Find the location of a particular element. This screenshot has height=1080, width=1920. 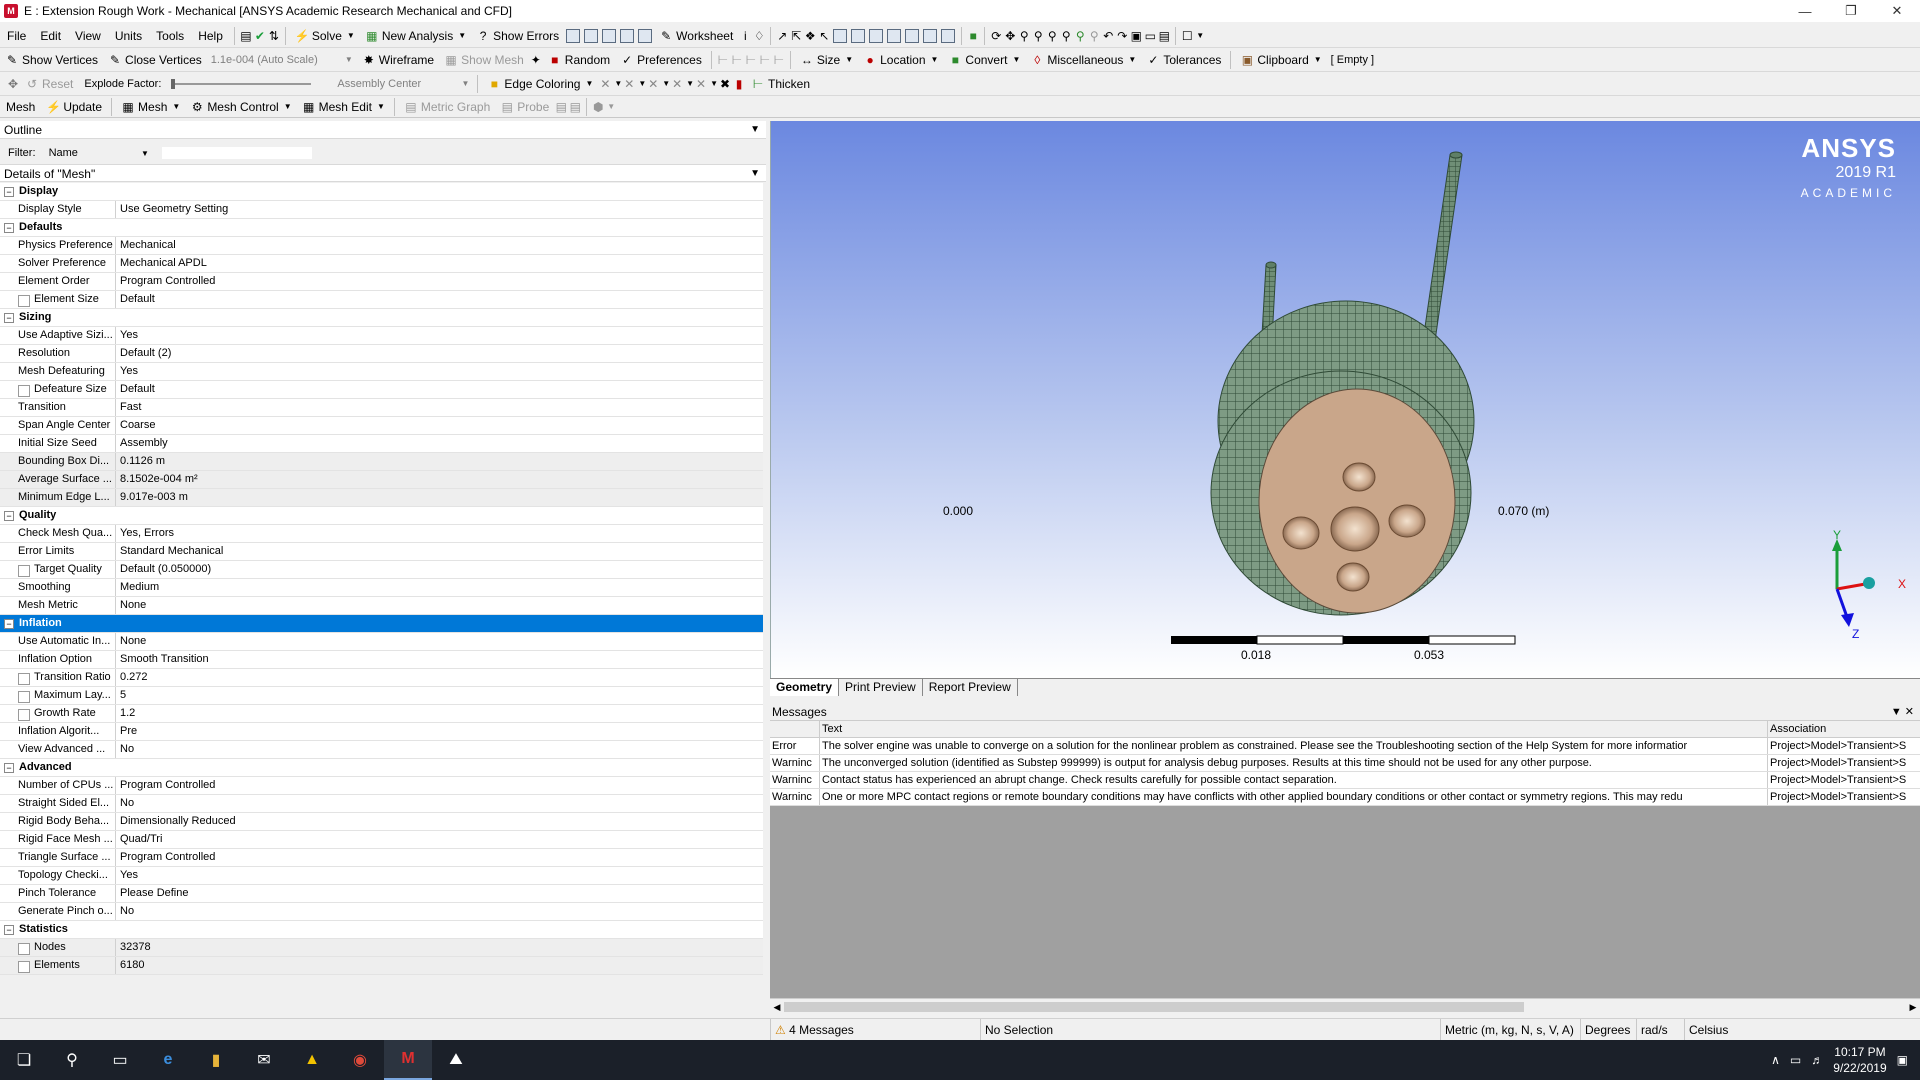

details-row: Minimum Edge L... 9.017e-003 m is located at coordinates (381, 498).